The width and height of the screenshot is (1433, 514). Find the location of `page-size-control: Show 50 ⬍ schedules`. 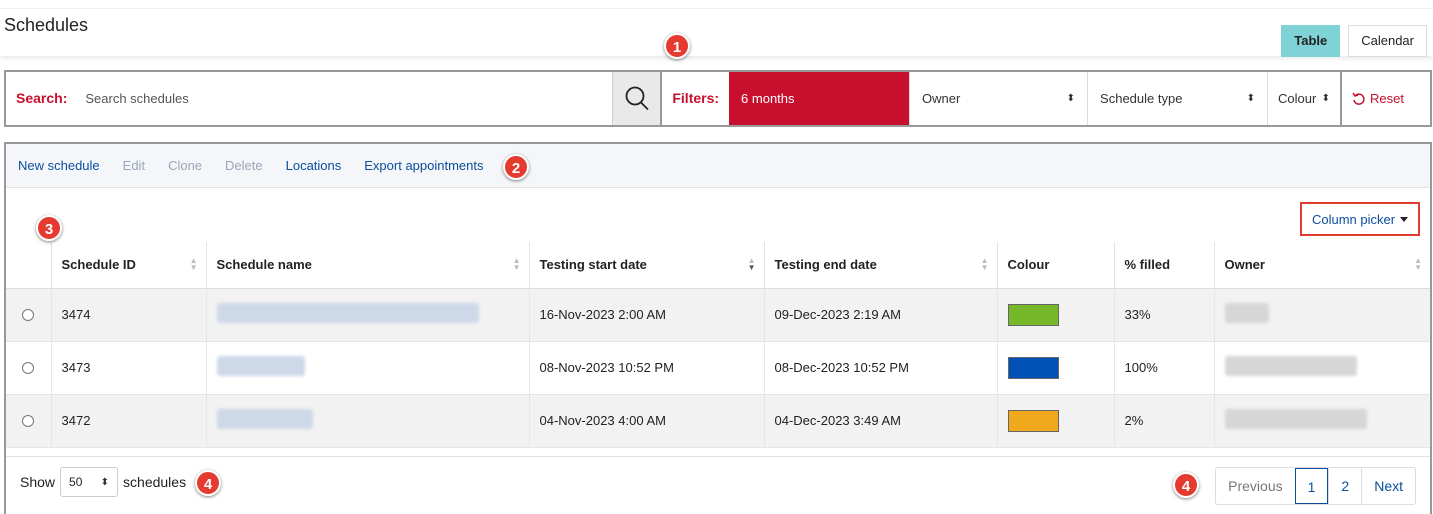

page-size-control: Show 50 ⬍ schedules is located at coordinates (103, 482).